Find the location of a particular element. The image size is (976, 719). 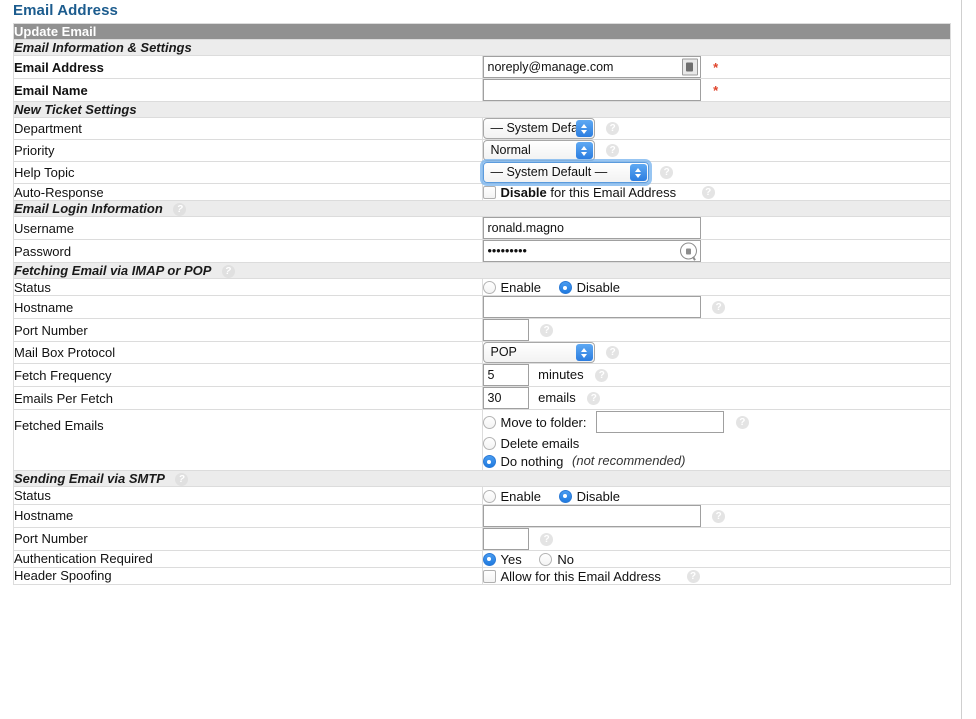

auth-required-yes-option: Yes is located at coordinates (509, 559).